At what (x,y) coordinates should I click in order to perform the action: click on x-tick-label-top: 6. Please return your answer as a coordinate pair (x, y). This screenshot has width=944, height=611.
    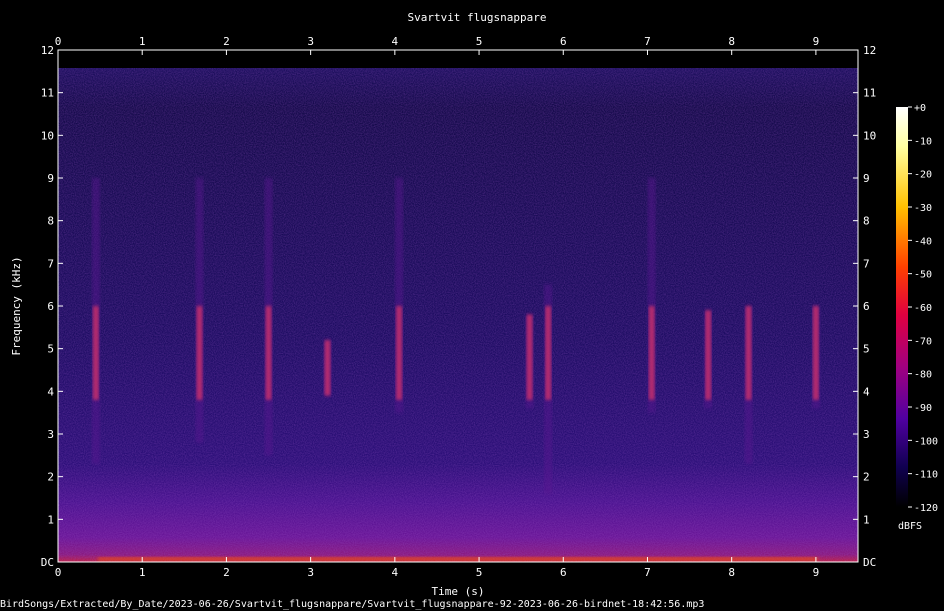
    Looking at the image, I should click on (563, 41).